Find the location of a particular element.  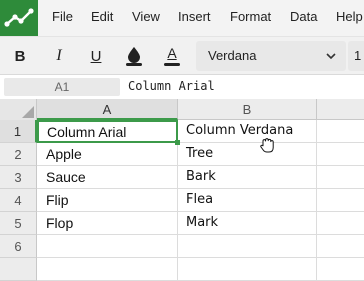

column-header-c is located at coordinates (340, 109).